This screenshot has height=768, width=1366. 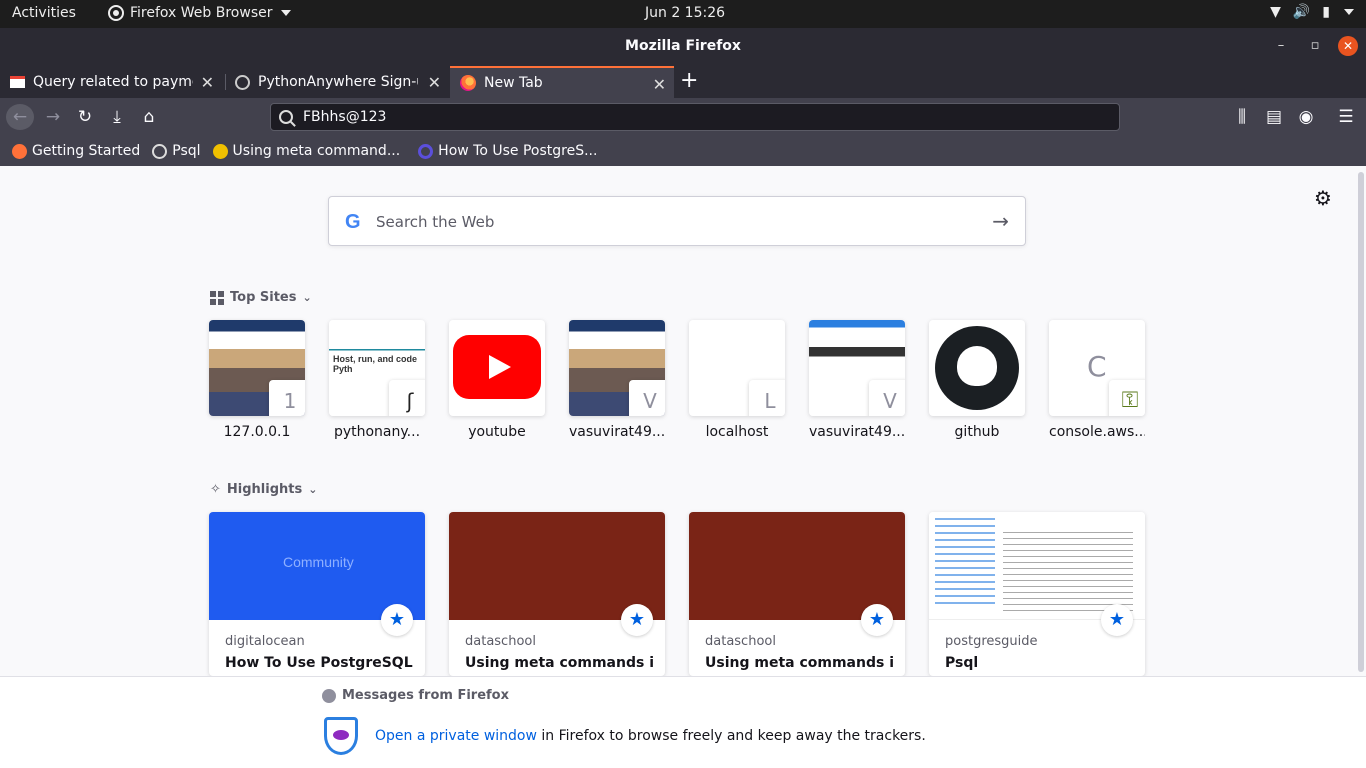 What do you see at coordinates (242, 82) in the screenshot?
I see `pythonanywhere-icon` at bounding box center [242, 82].